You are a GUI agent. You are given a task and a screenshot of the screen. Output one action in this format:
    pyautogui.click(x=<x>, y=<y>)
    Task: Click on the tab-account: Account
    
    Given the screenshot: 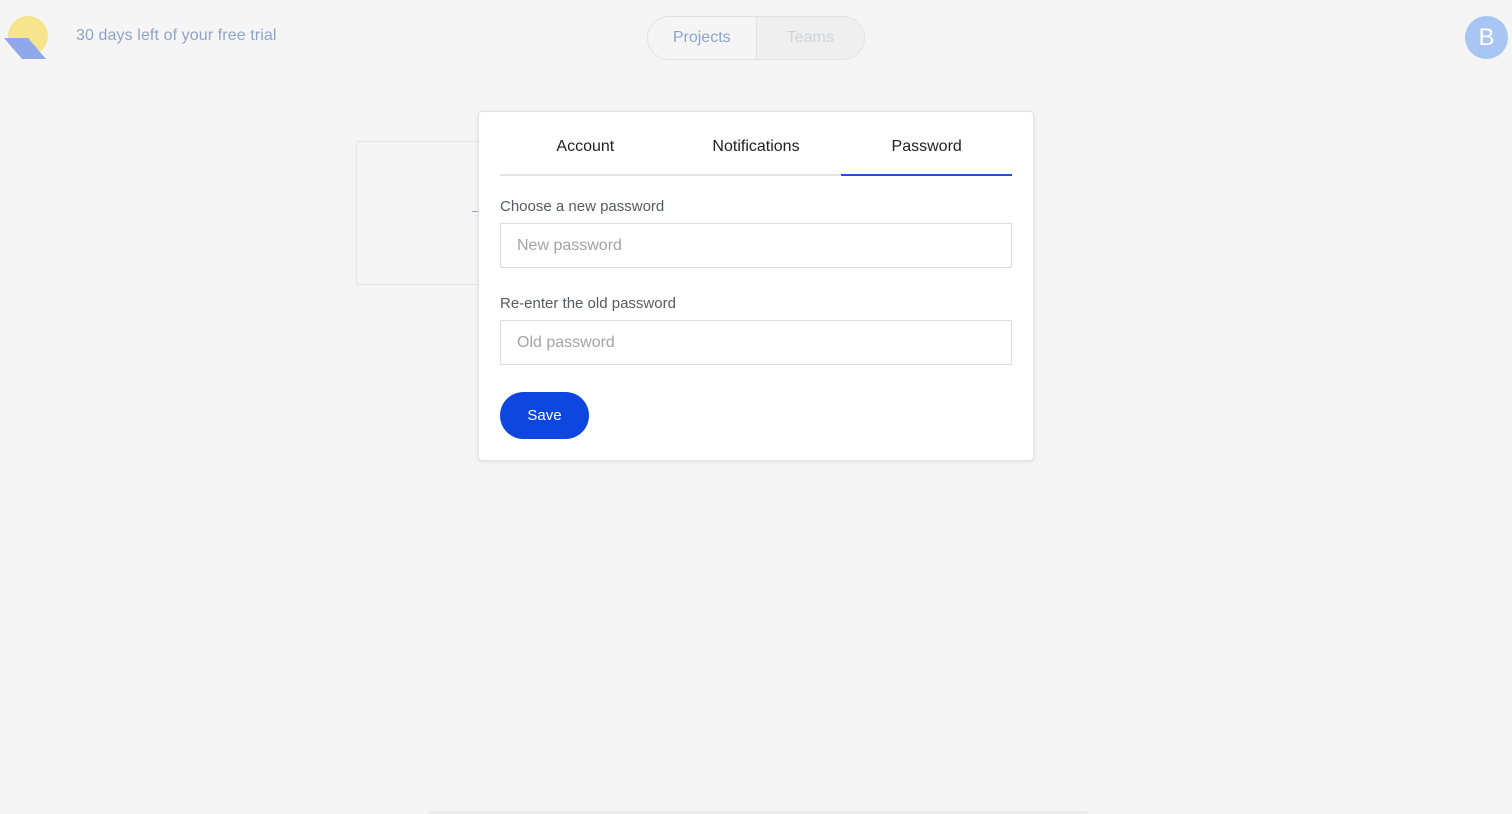 What is the action you would take?
    pyautogui.click(x=585, y=143)
    